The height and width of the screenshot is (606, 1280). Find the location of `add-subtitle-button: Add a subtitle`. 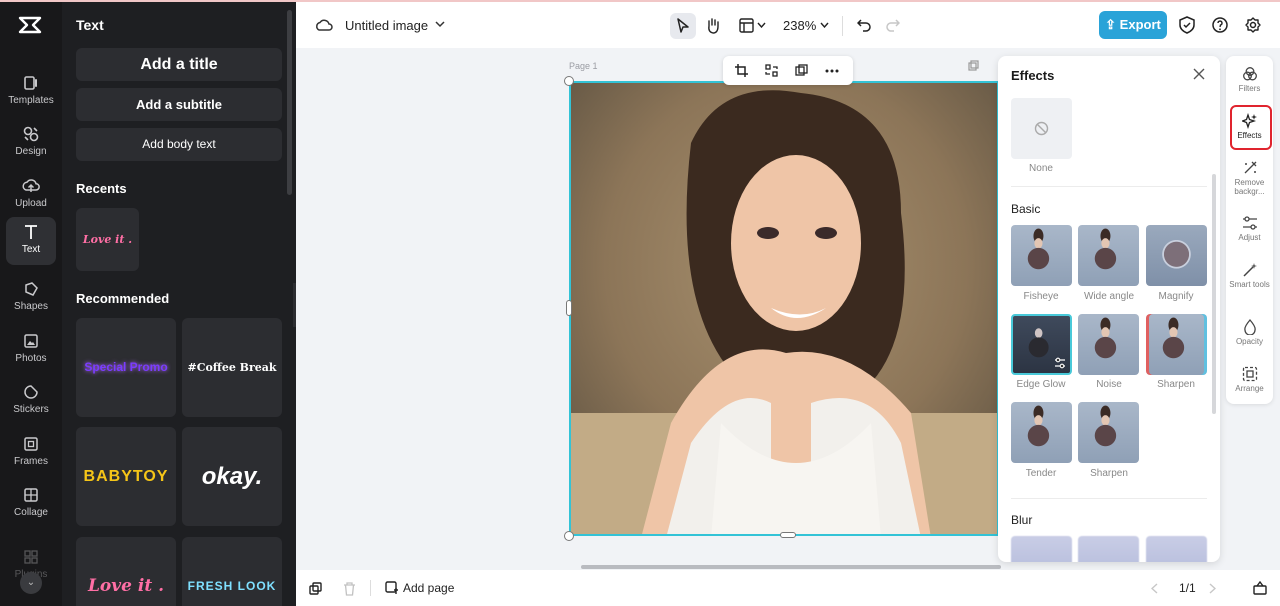

add-subtitle-button: Add a subtitle is located at coordinates (179, 104).